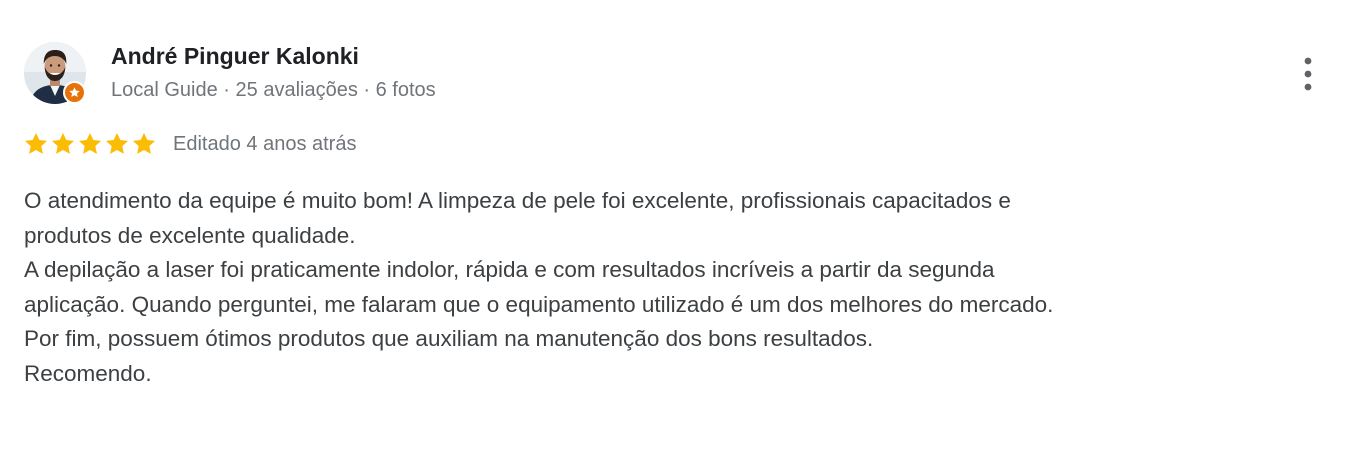 The height and width of the screenshot is (454, 1364). Describe the element at coordinates (296, 90) in the screenshot. I see `review-count: 25 avaliações` at that location.